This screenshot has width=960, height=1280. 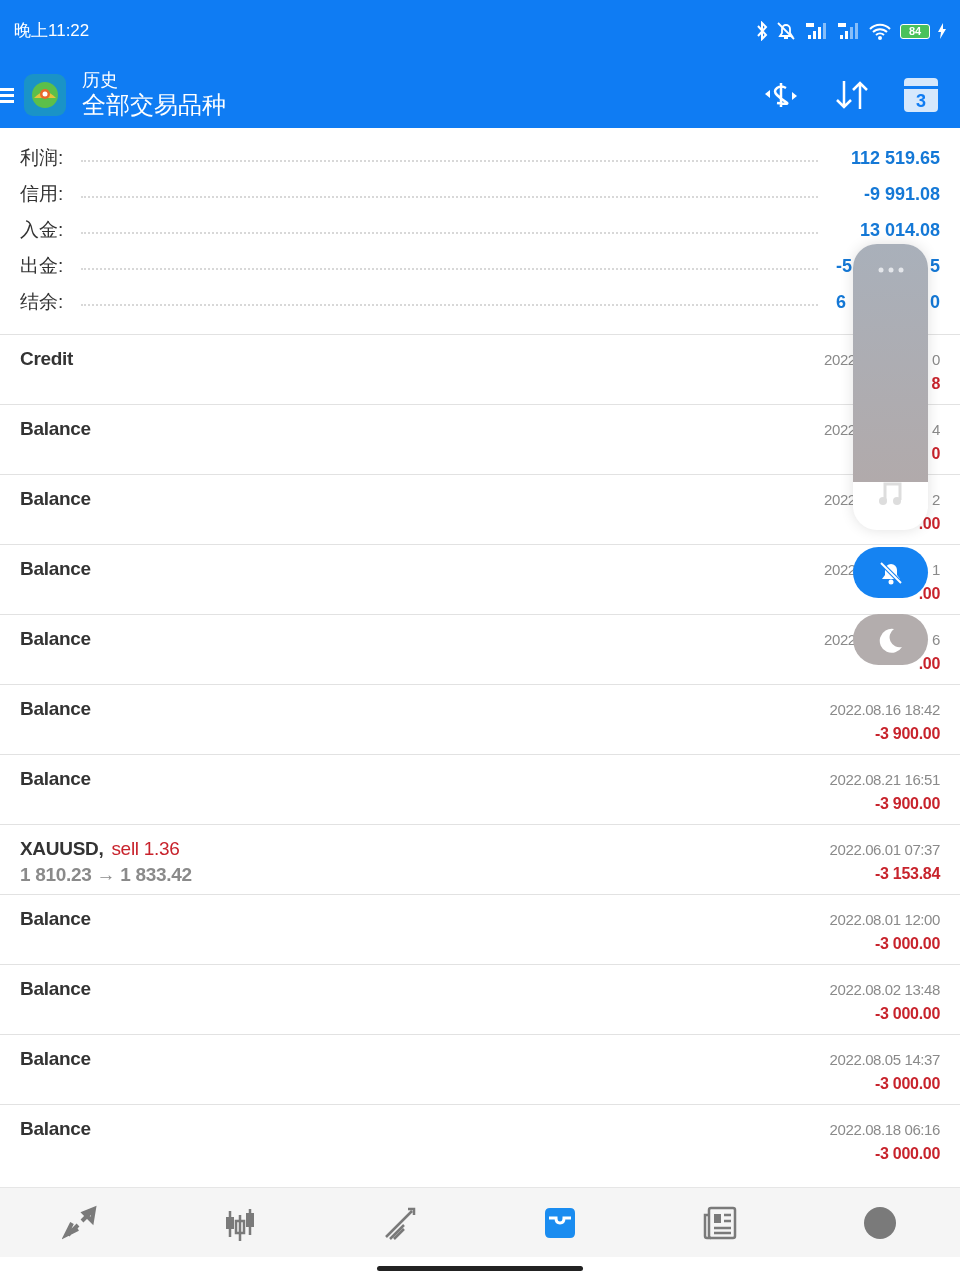 What do you see at coordinates (42, 229) in the screenshot?
I see `summary-label: 入金:` at bounding box center [42, 229].